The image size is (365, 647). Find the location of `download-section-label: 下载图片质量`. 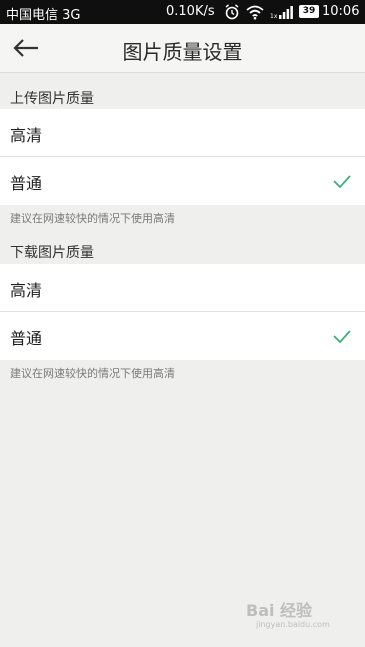

download-section-label: 下载图片质量 is located at coordinates (52, 253).